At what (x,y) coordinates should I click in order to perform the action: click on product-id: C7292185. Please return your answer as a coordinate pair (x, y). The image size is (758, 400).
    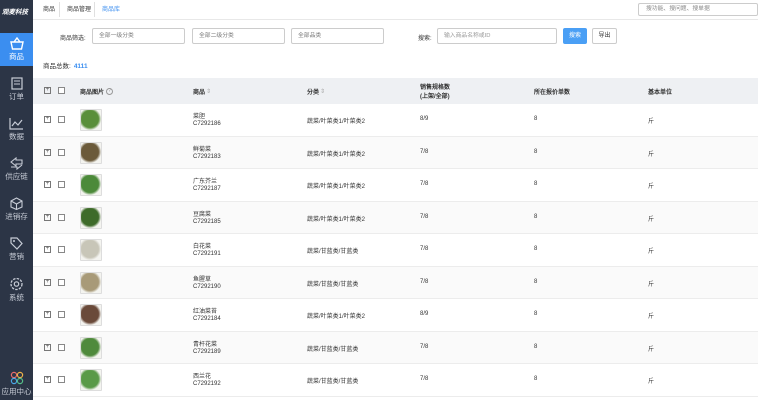
    Looking at the image, I should click on (207, 221).